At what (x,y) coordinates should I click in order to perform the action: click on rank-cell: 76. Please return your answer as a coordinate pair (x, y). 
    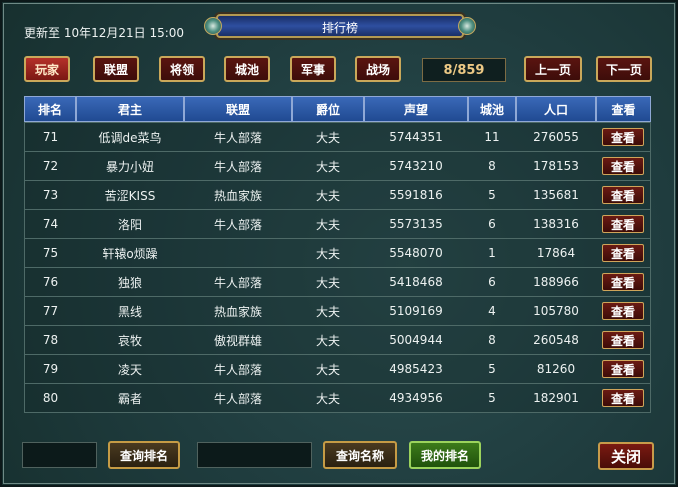
    Looking at the image, I should click on (50, 281).